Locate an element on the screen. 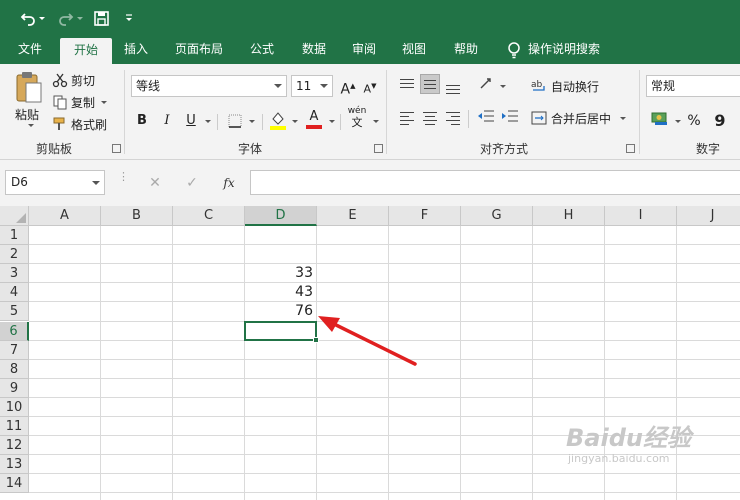 Image resolution: width=740 pixels, height=500 pixels. copy-button: 复制 is located at coordinates (80, 102).